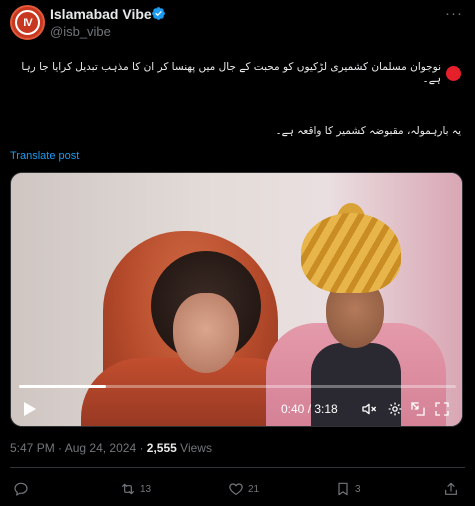 The width and height of the screenshot is (475, 506). I want to click on views-label: Views, so click(194, 448).